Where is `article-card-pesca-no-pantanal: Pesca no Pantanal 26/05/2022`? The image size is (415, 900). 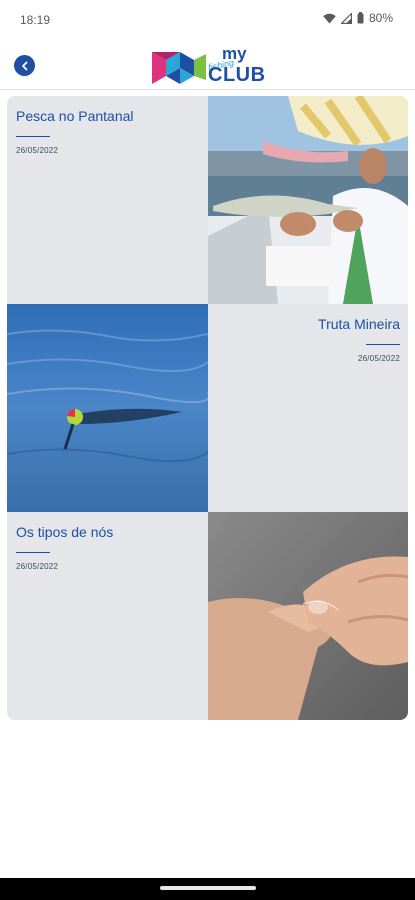 article-card-pesca-no-pantanal: Pesca no Pantanal 26/05/2022 is located at coordinates (107, 200).